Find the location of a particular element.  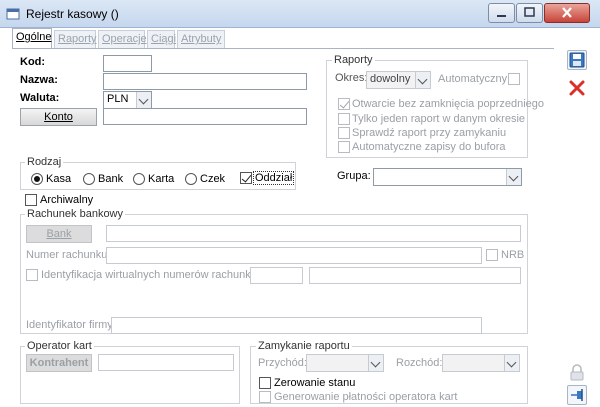

przychod-select is located at coordinates (345, 363).